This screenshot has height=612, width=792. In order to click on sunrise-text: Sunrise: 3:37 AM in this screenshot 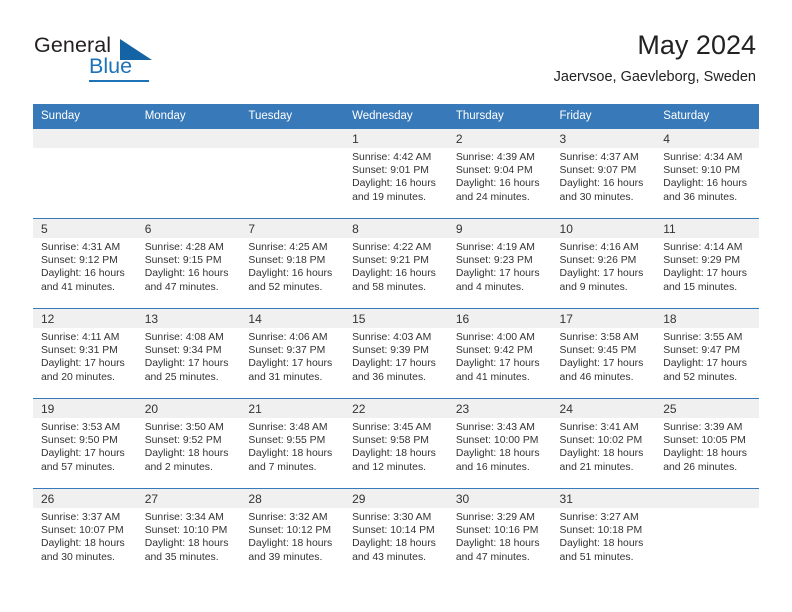, I will do `click(81, 517)`.